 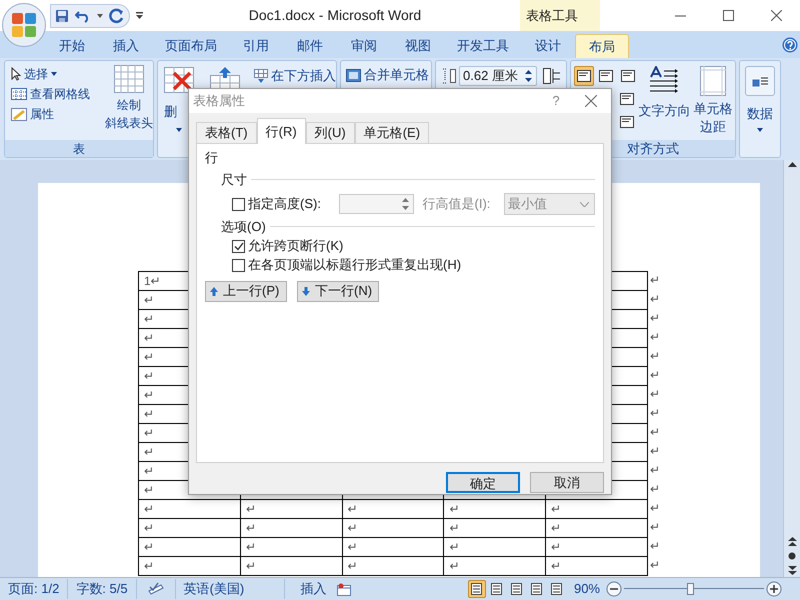 I want to click on table-properties-icon, so click(x=19, y=114).